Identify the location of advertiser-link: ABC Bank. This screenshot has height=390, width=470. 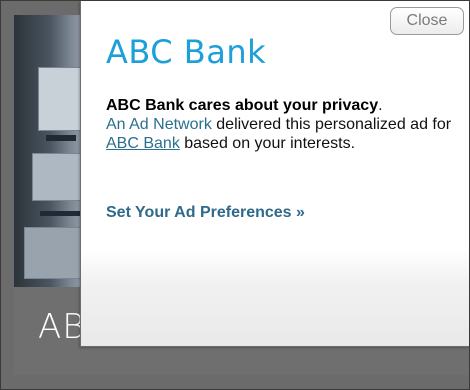
(143, 143).